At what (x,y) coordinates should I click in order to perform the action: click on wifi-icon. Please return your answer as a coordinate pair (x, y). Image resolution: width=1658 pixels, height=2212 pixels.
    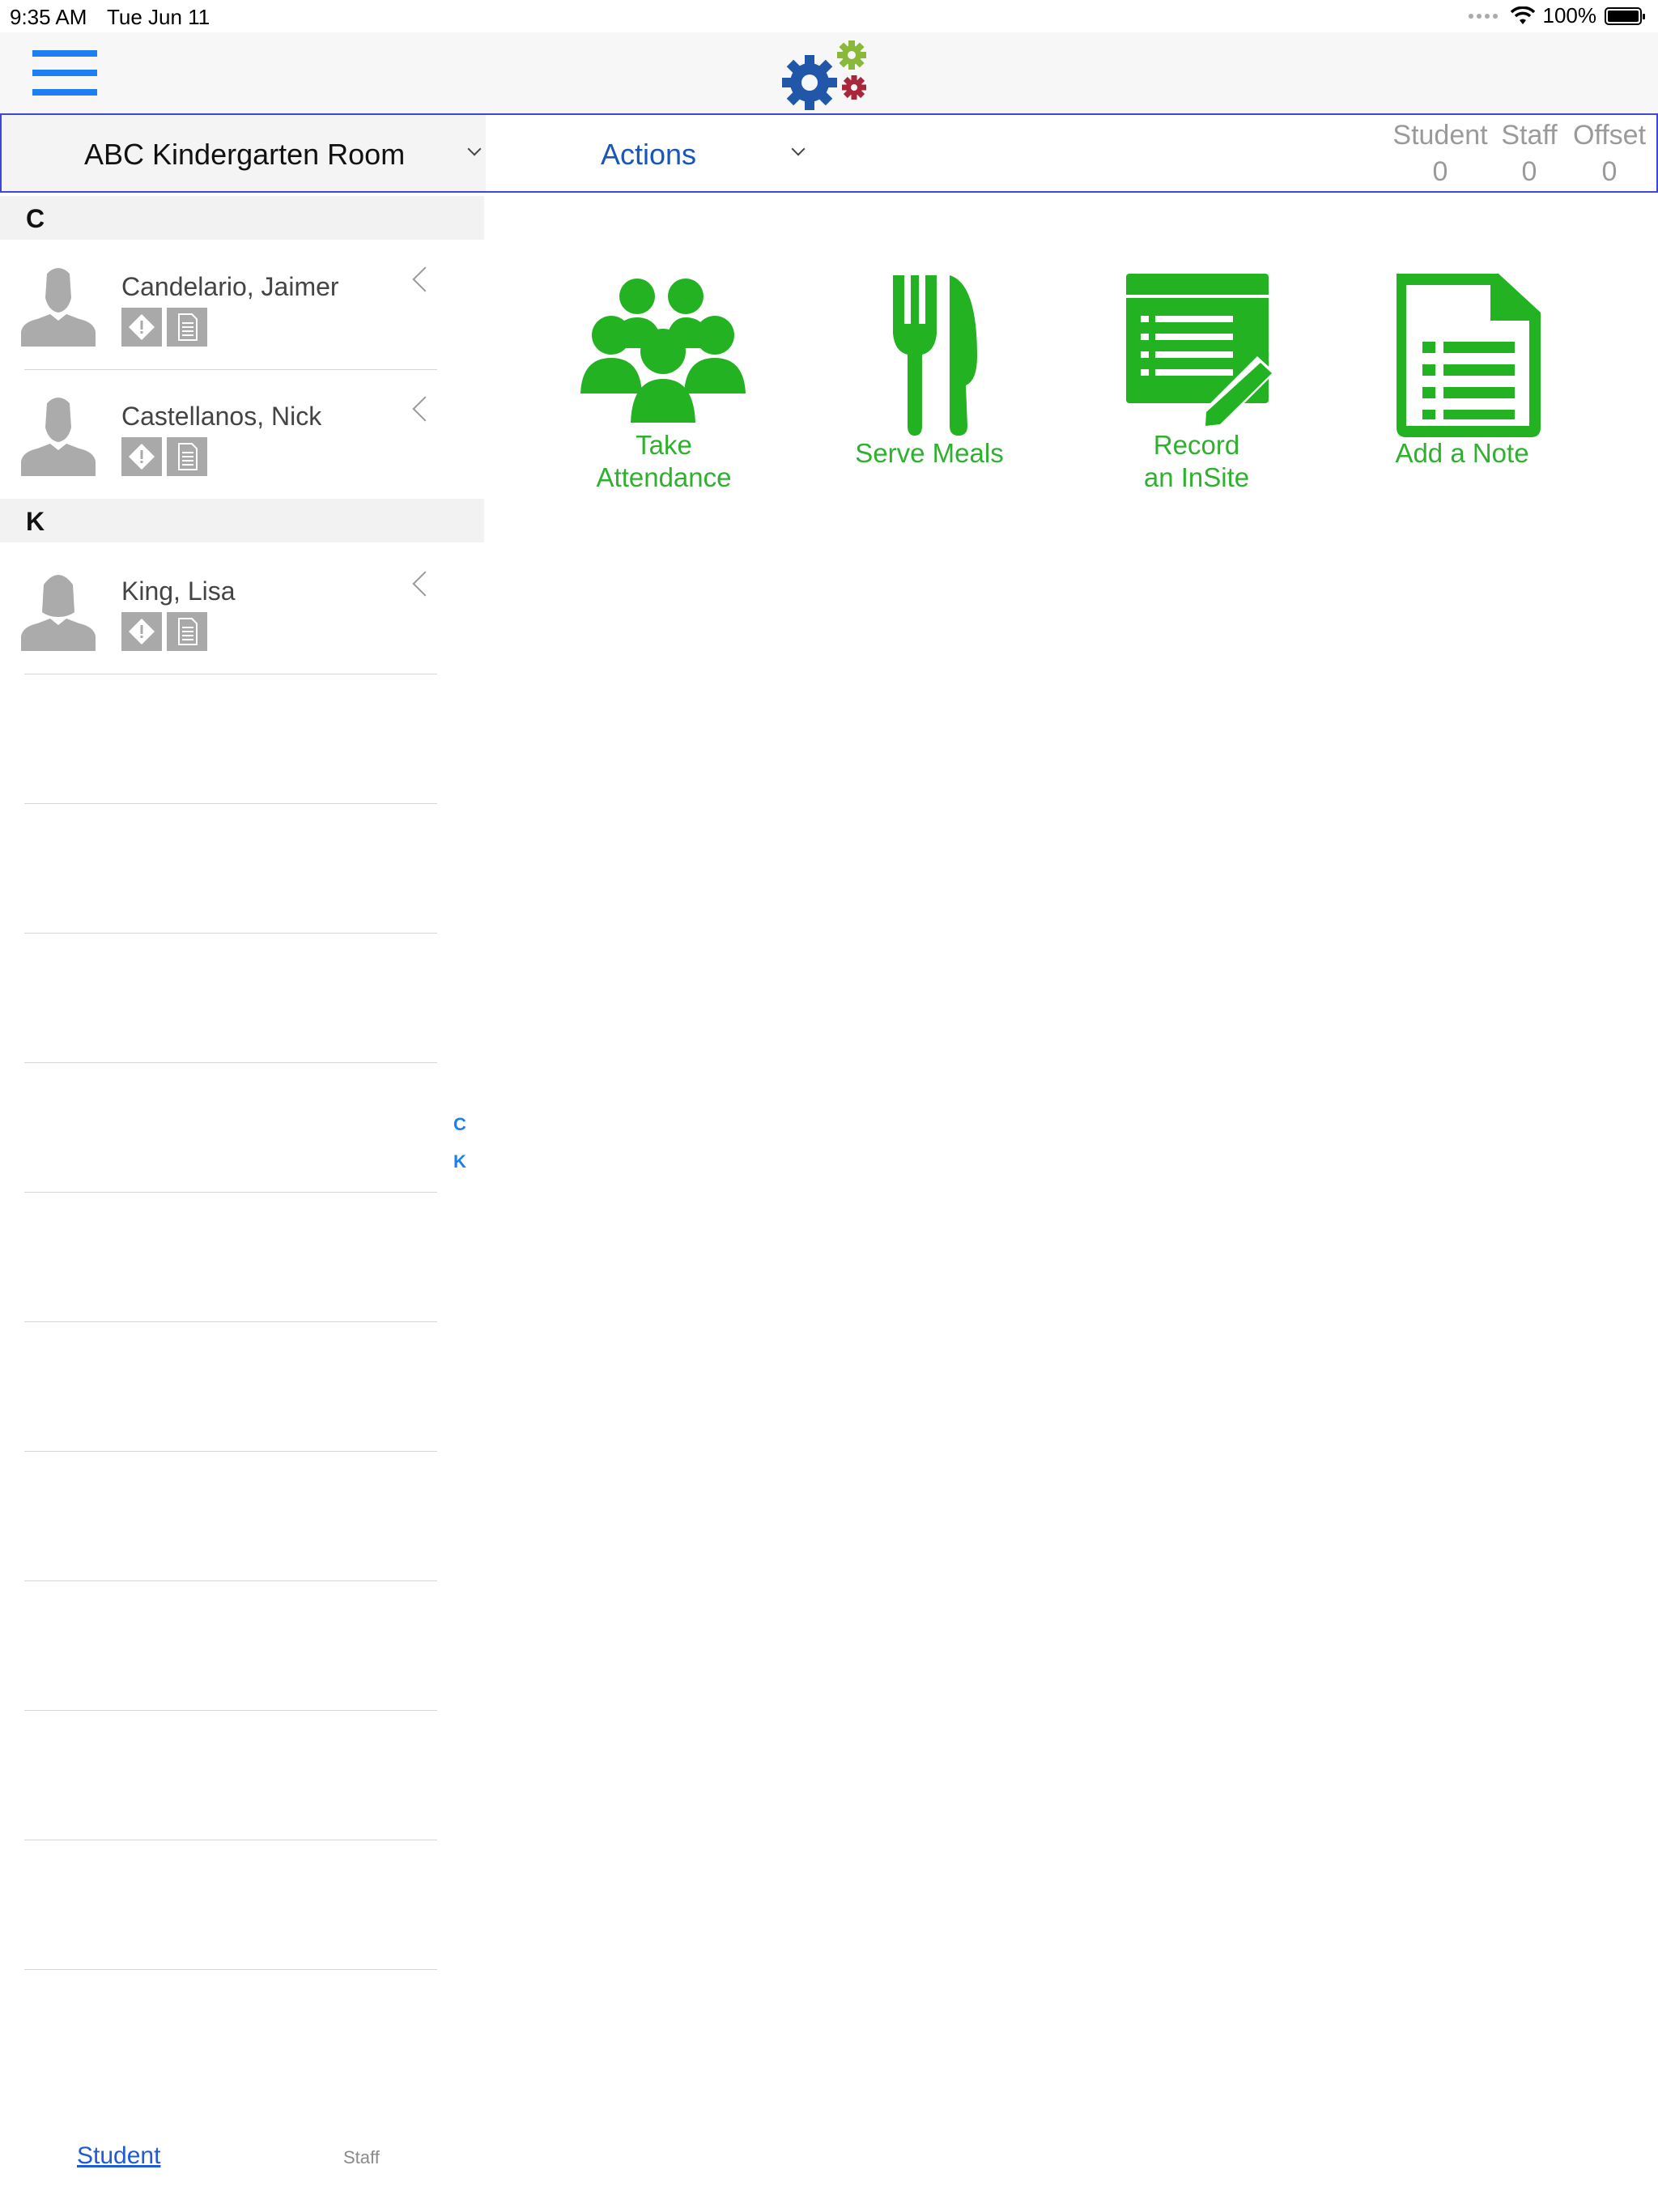
    Looking at the image, I should click on (1522, 15).